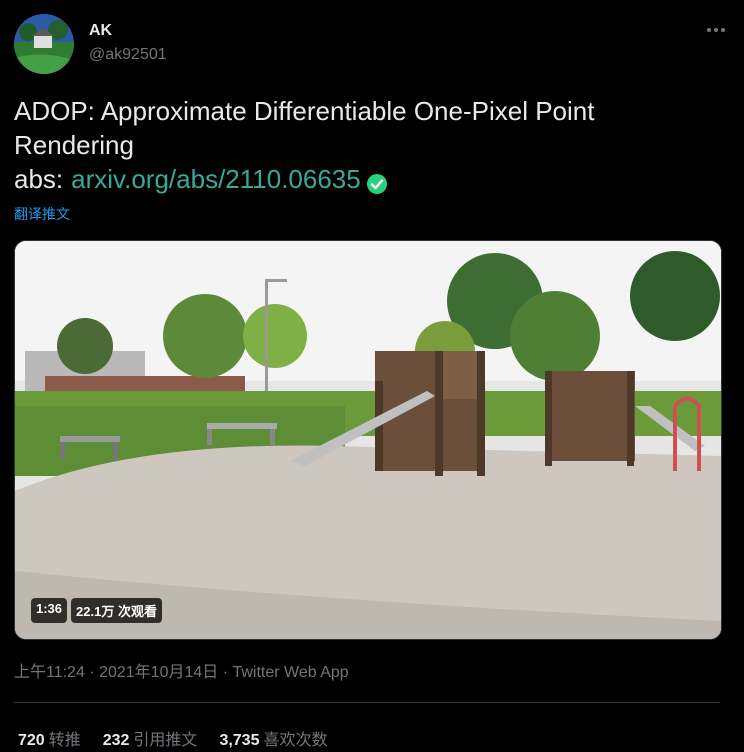 This screenshot has height=752, width=744. I want to click on tweet-link-row: abs: arxiv.org/abs/2110.06635, so click(364, 179).